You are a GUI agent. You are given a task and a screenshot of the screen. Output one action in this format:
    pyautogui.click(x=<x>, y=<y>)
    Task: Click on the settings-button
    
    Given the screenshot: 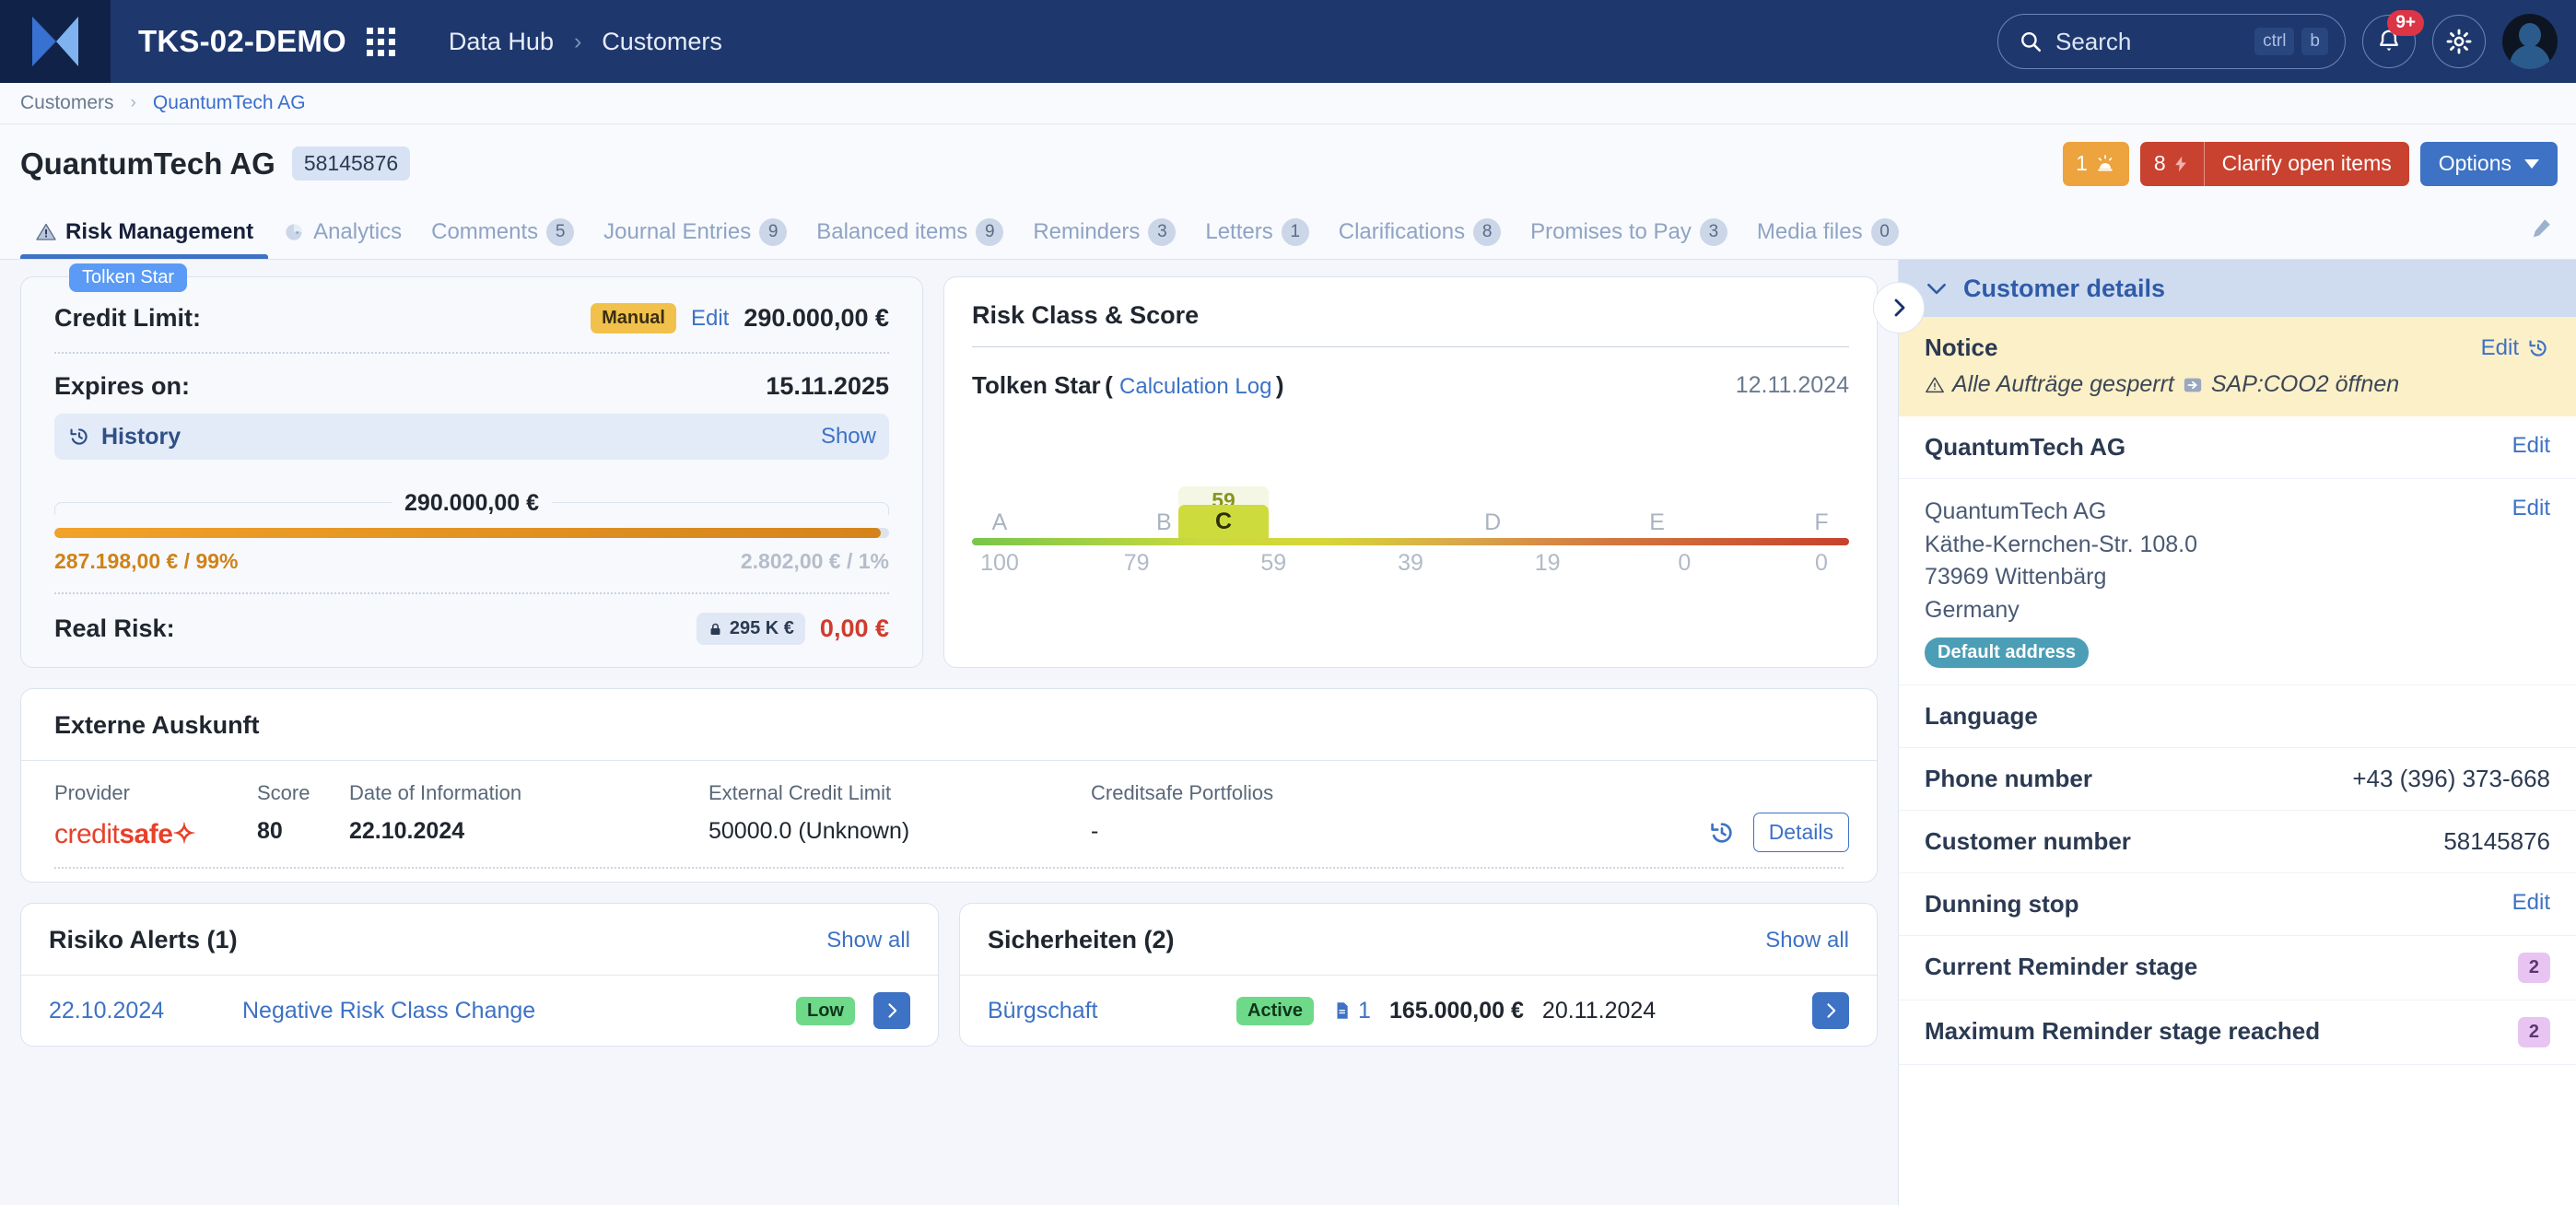 What is the action you would take?
    pyautogui.click(x=2459, y=41)
    